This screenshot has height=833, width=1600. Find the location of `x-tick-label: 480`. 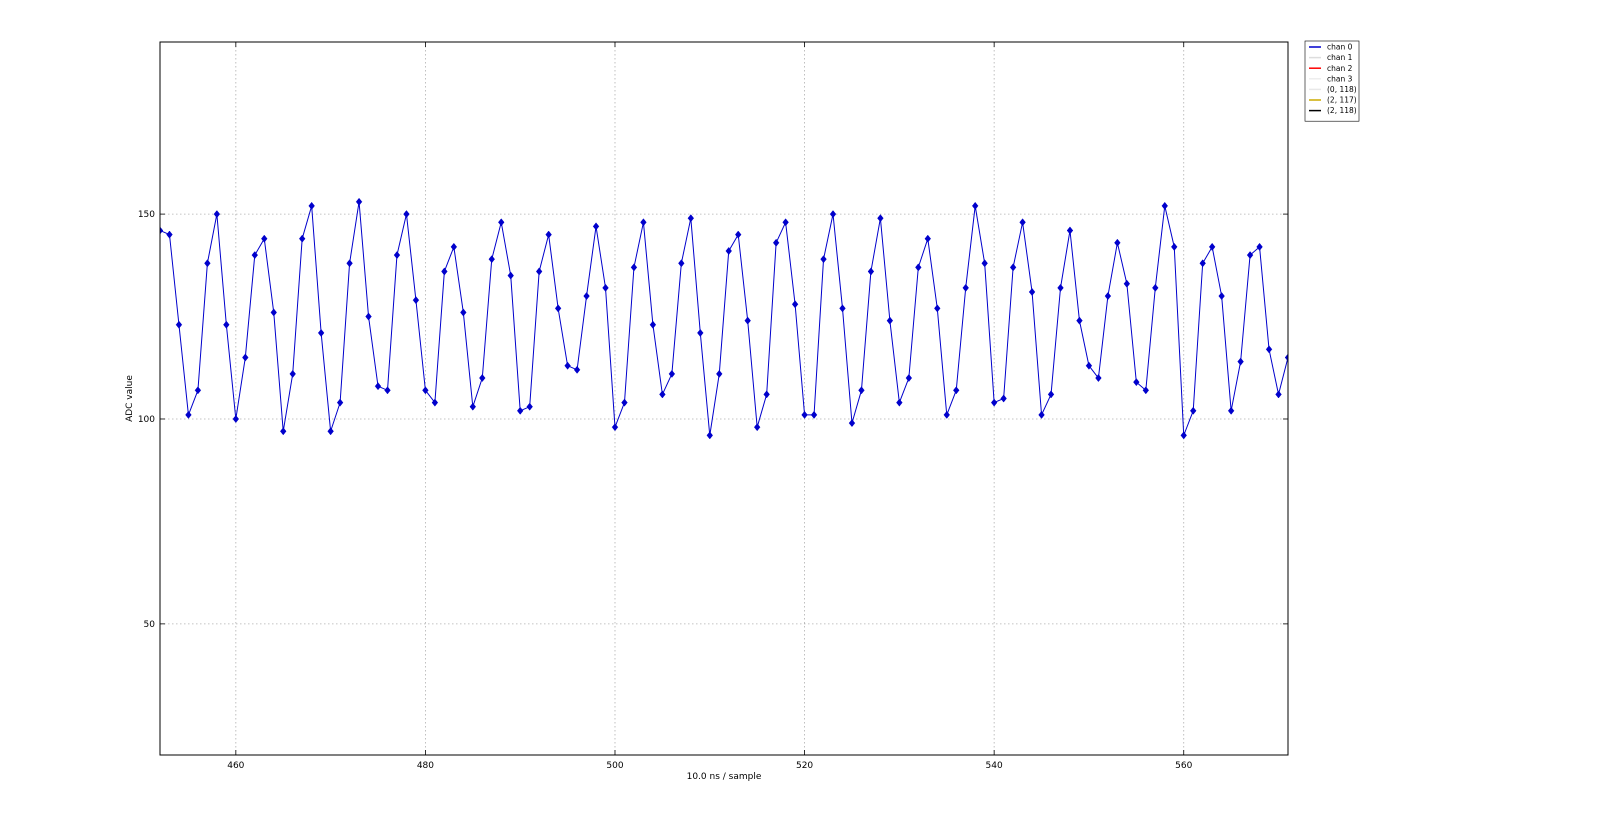

x-tick-label: 480 is located at coordinates (425, 766).